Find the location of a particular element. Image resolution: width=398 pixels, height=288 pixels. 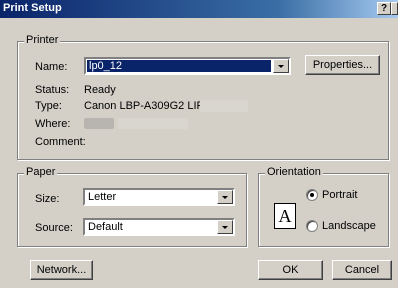

close-button is located at coordinates (394, 8).